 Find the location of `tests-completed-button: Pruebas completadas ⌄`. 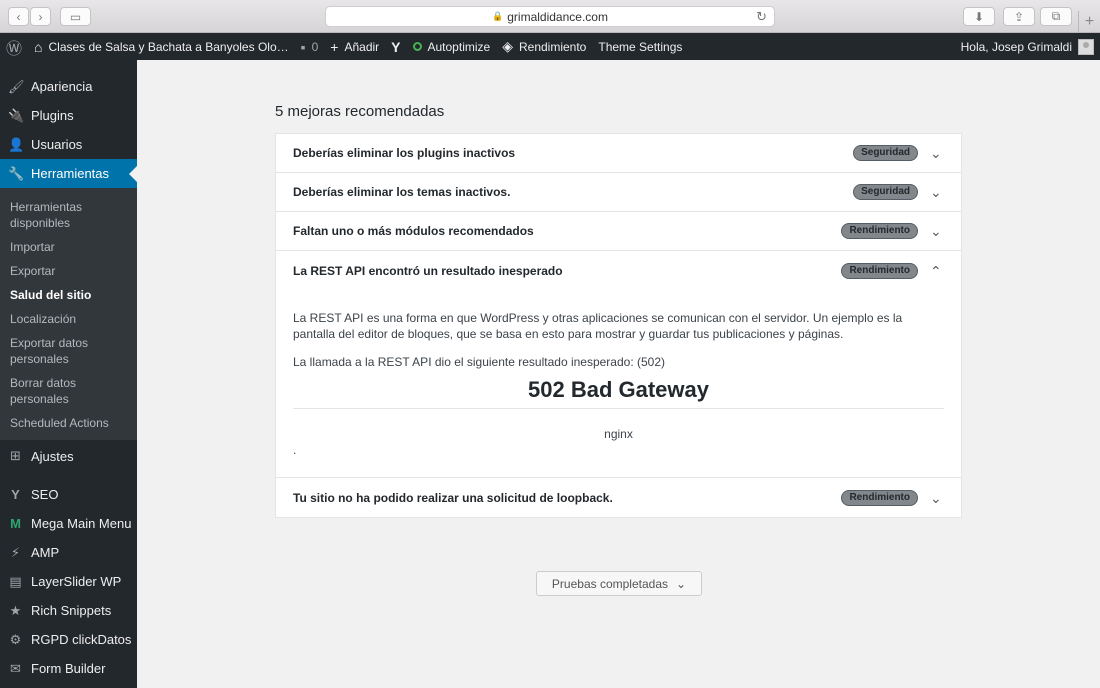

tests-completed-button: Pruebas completadas ⌄ is located at coordinates (619, 583).